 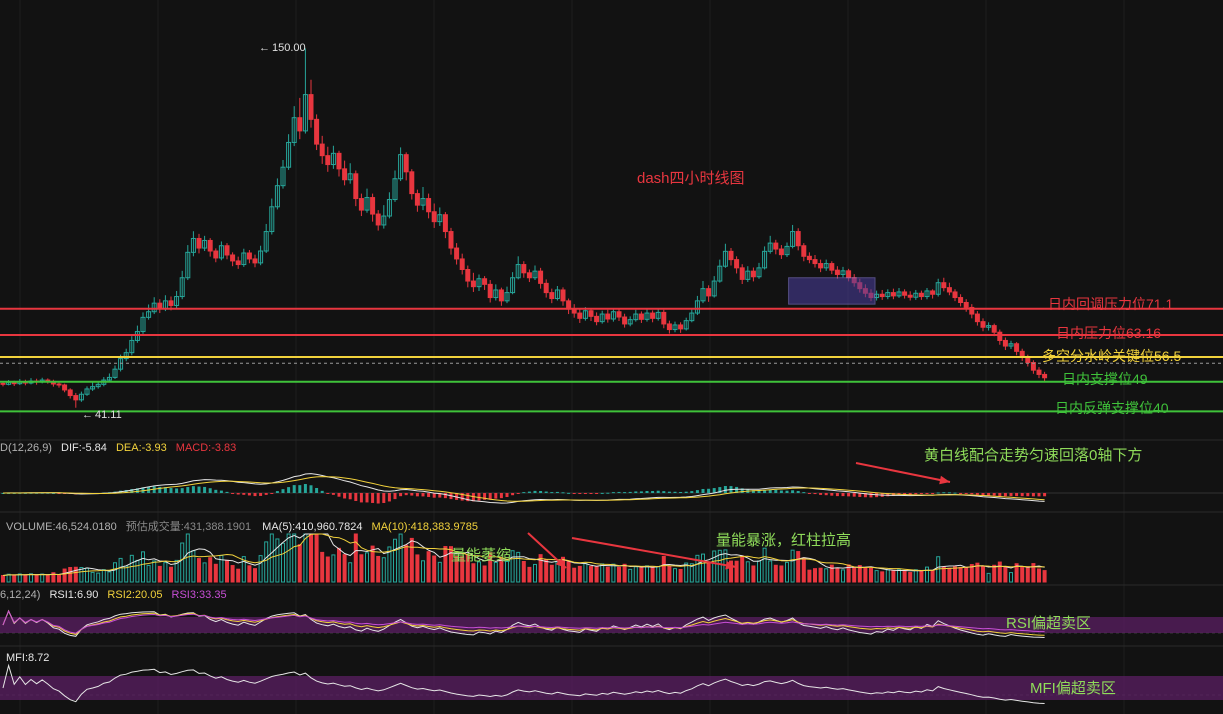 What do you see at coordinates (199, 595) in the screenshot?
I see `rsi3: RSI3:33.35` at bounding box center [199, 595].